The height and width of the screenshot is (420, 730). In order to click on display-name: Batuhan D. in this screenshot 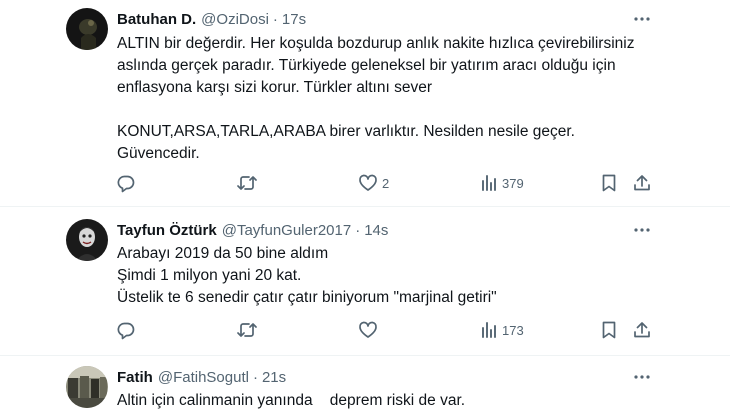, I will do `click(156, 19)`.